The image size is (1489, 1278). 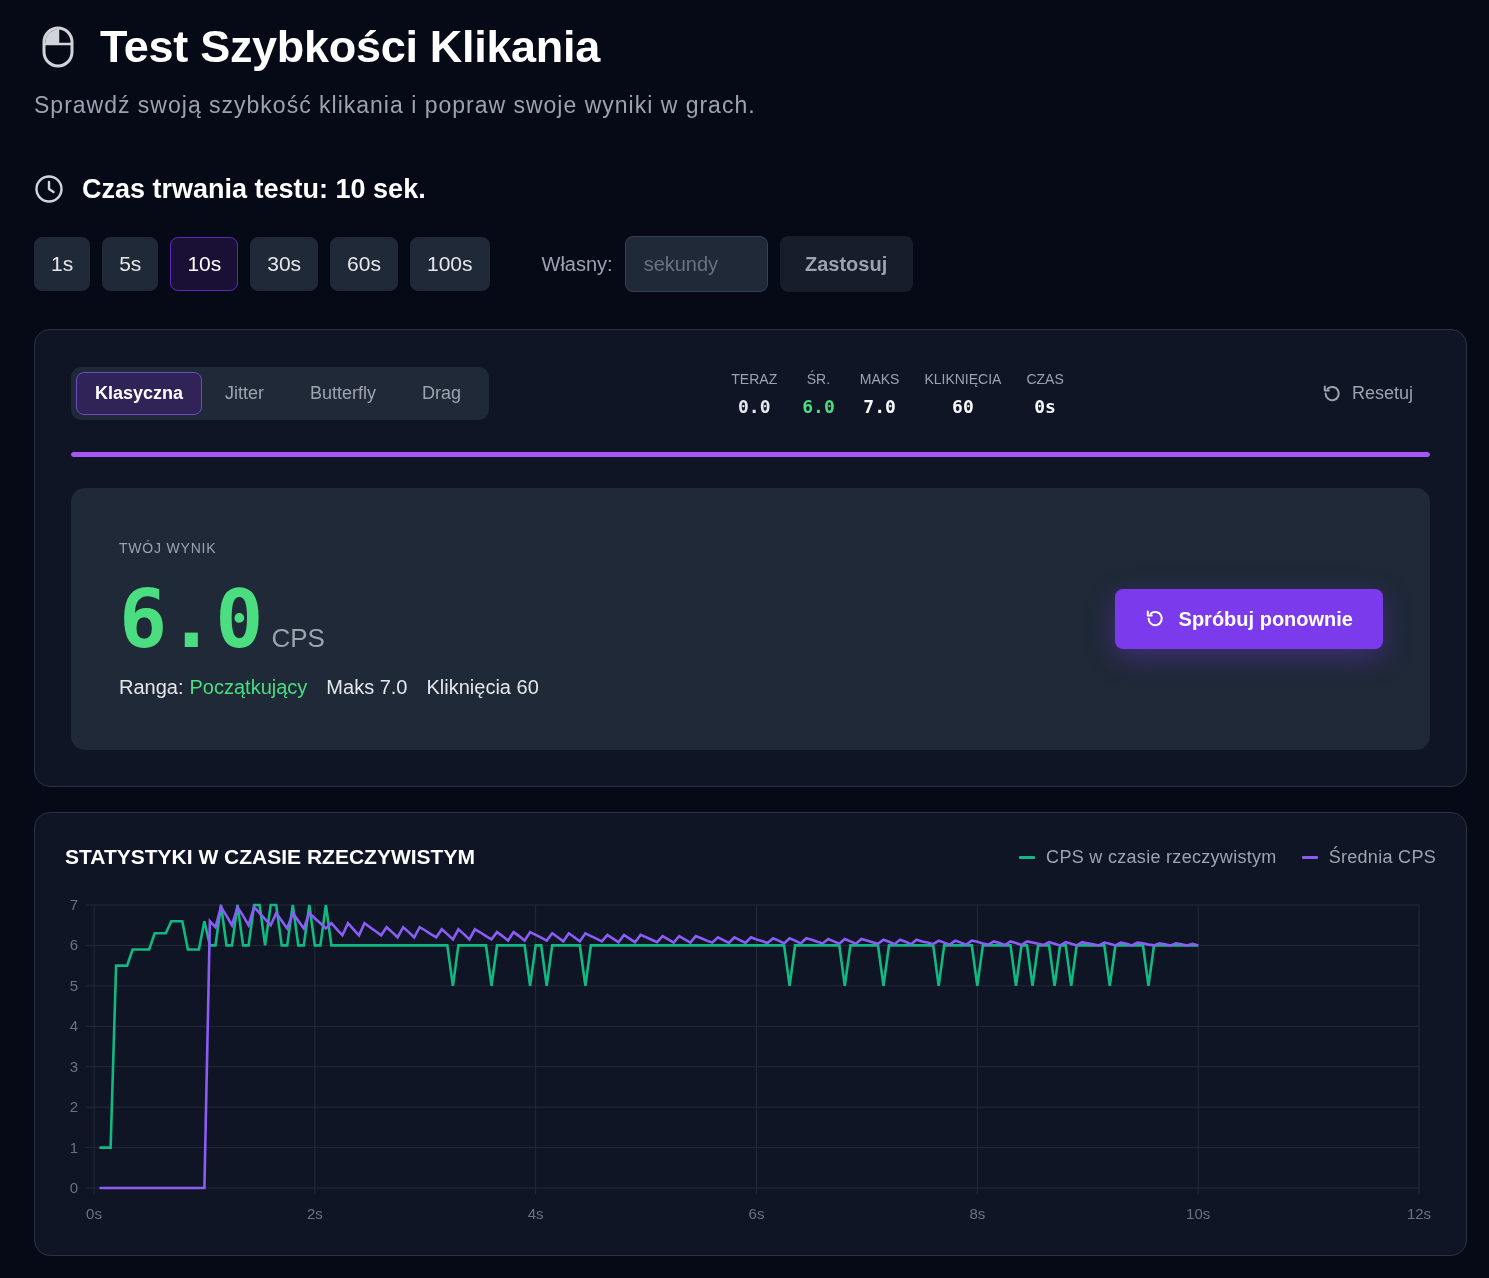 I want to click on rank-label: Ranga:, so click(x=151, y=686).